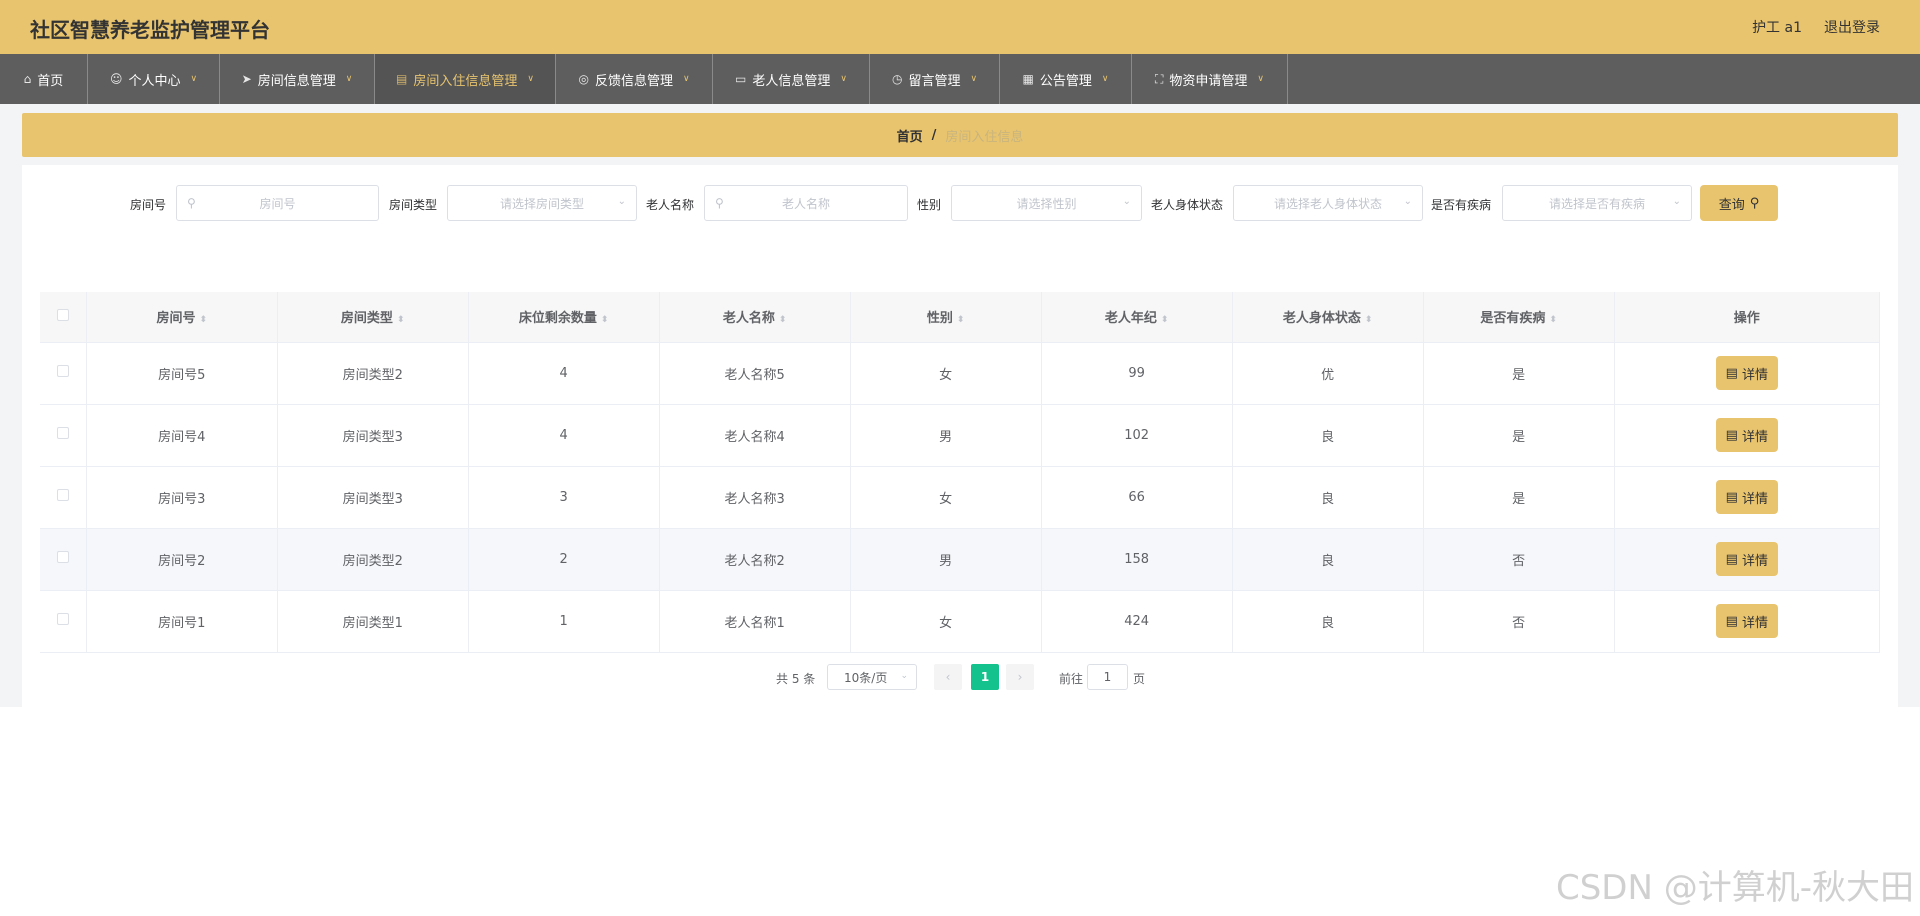  Describe the element at coordinates (1137, 559) in the screenshot. I see `cell-age: 158` at that location.